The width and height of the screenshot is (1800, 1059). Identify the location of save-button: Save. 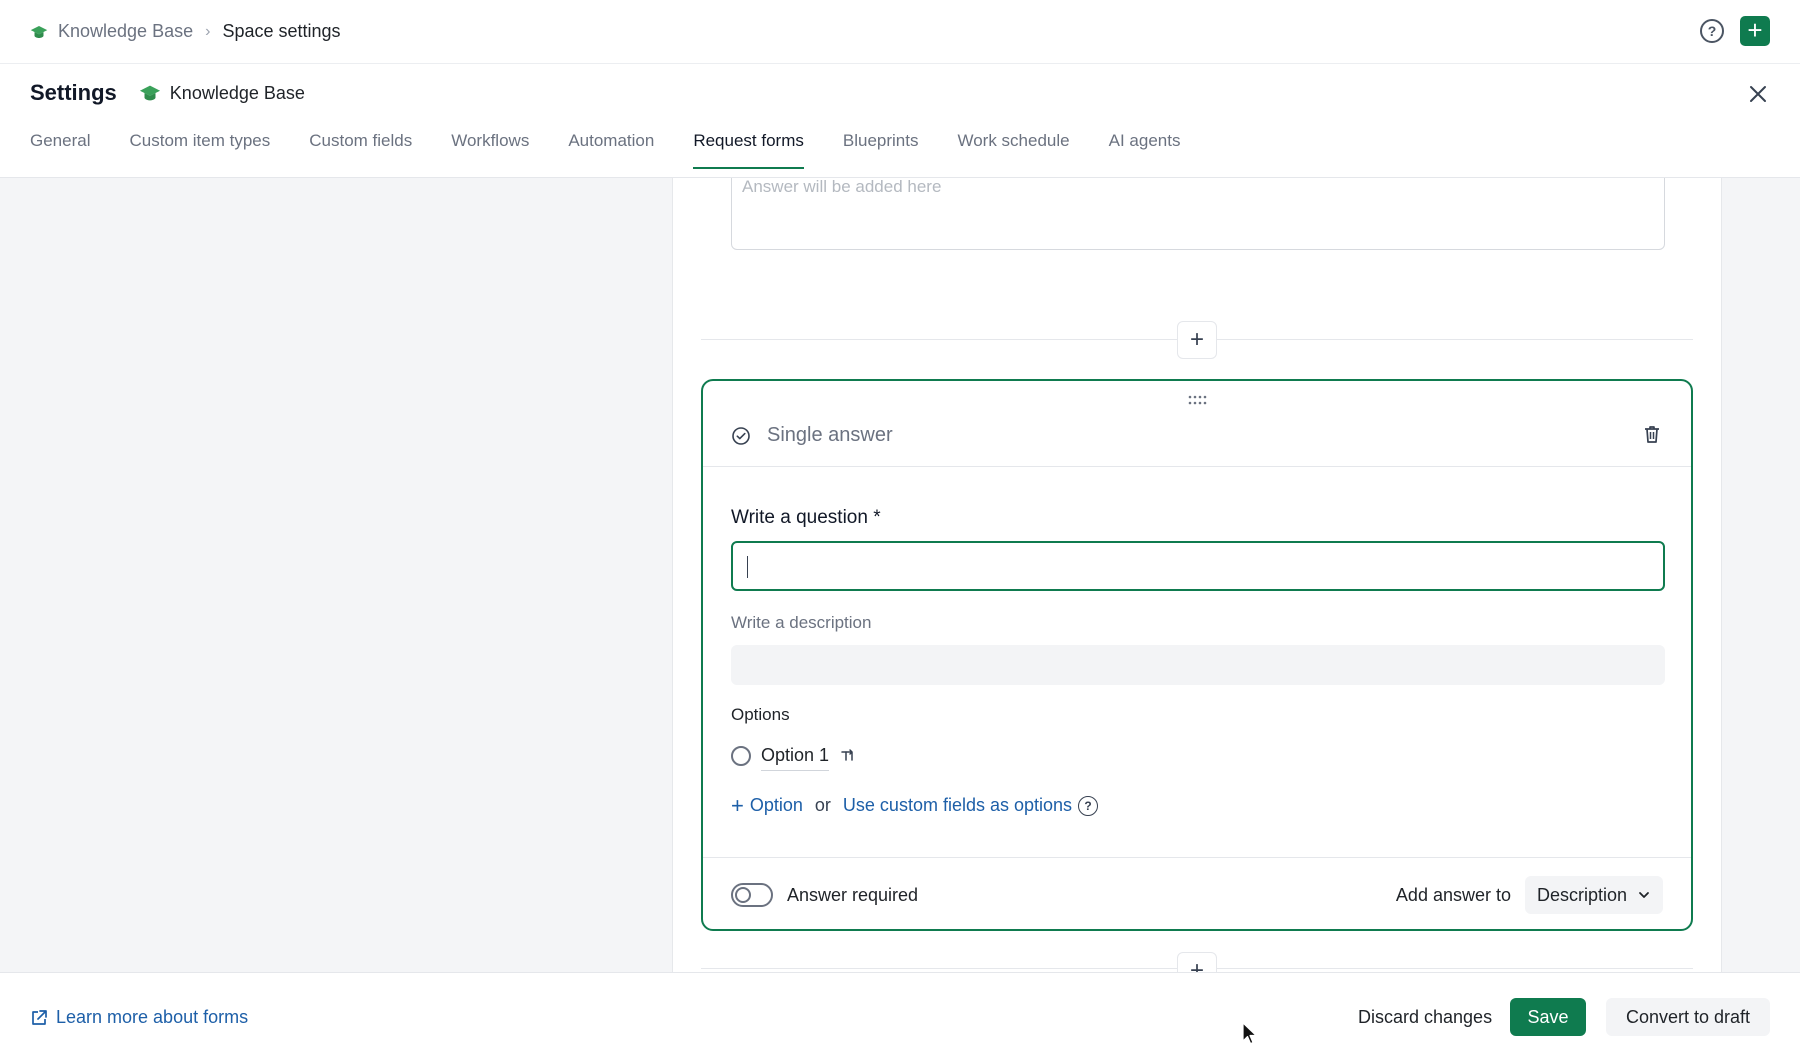
(1548, 1017).